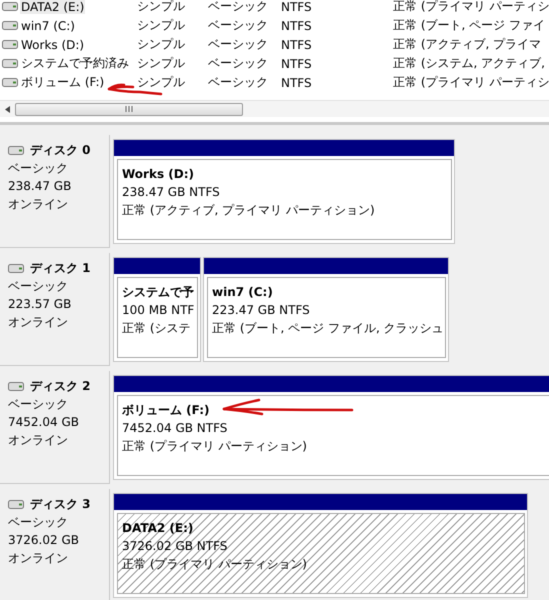 The width and height of the screenshot is (549, 600). Describe the element at coordinates (44, 422) in the screenshot. I see `disk-size: 7452.04 GB` at that location.